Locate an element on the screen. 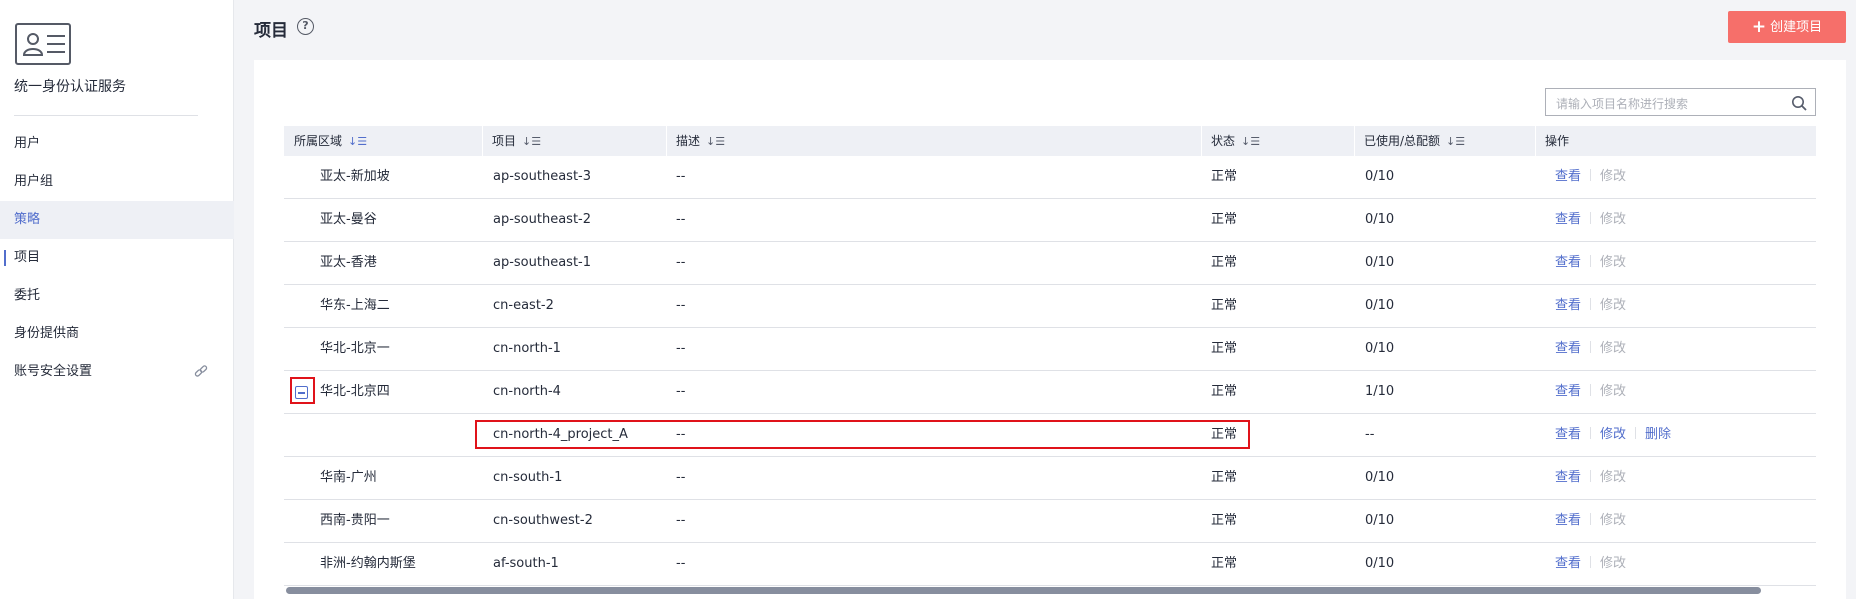 This screenshot has height=599, width=1856. cell-project: cn-north-4 is located at coordinates (527, 391).